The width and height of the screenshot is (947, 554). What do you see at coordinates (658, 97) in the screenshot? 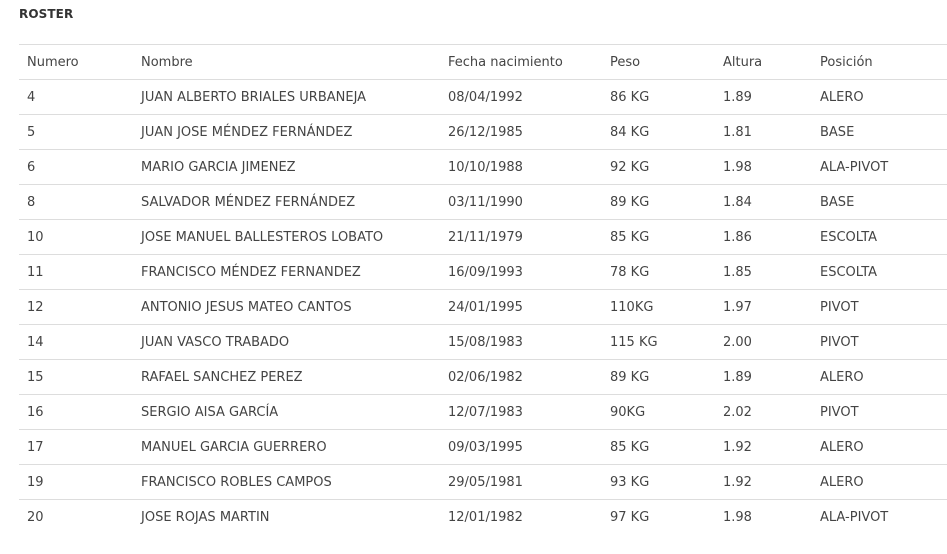
I see `cell-peso: 86 KG` at bounding box center [658, 97].